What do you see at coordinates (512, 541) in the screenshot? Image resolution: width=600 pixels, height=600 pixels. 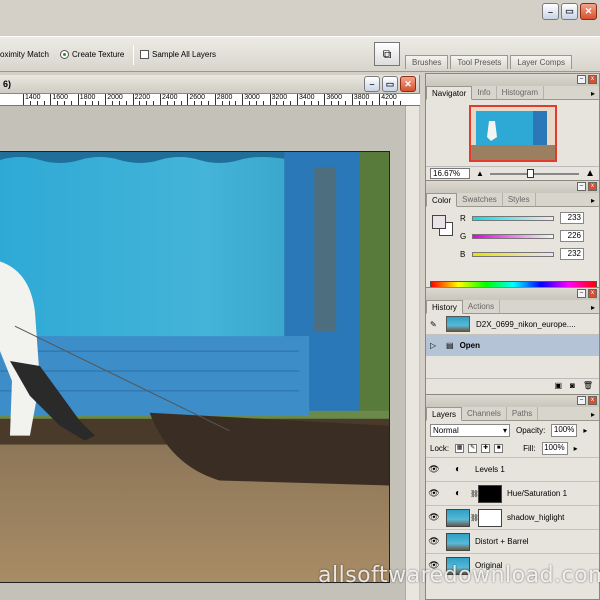 I see `layer-row: 👁 Distort + Barrel` at bounding box center [512, 541].